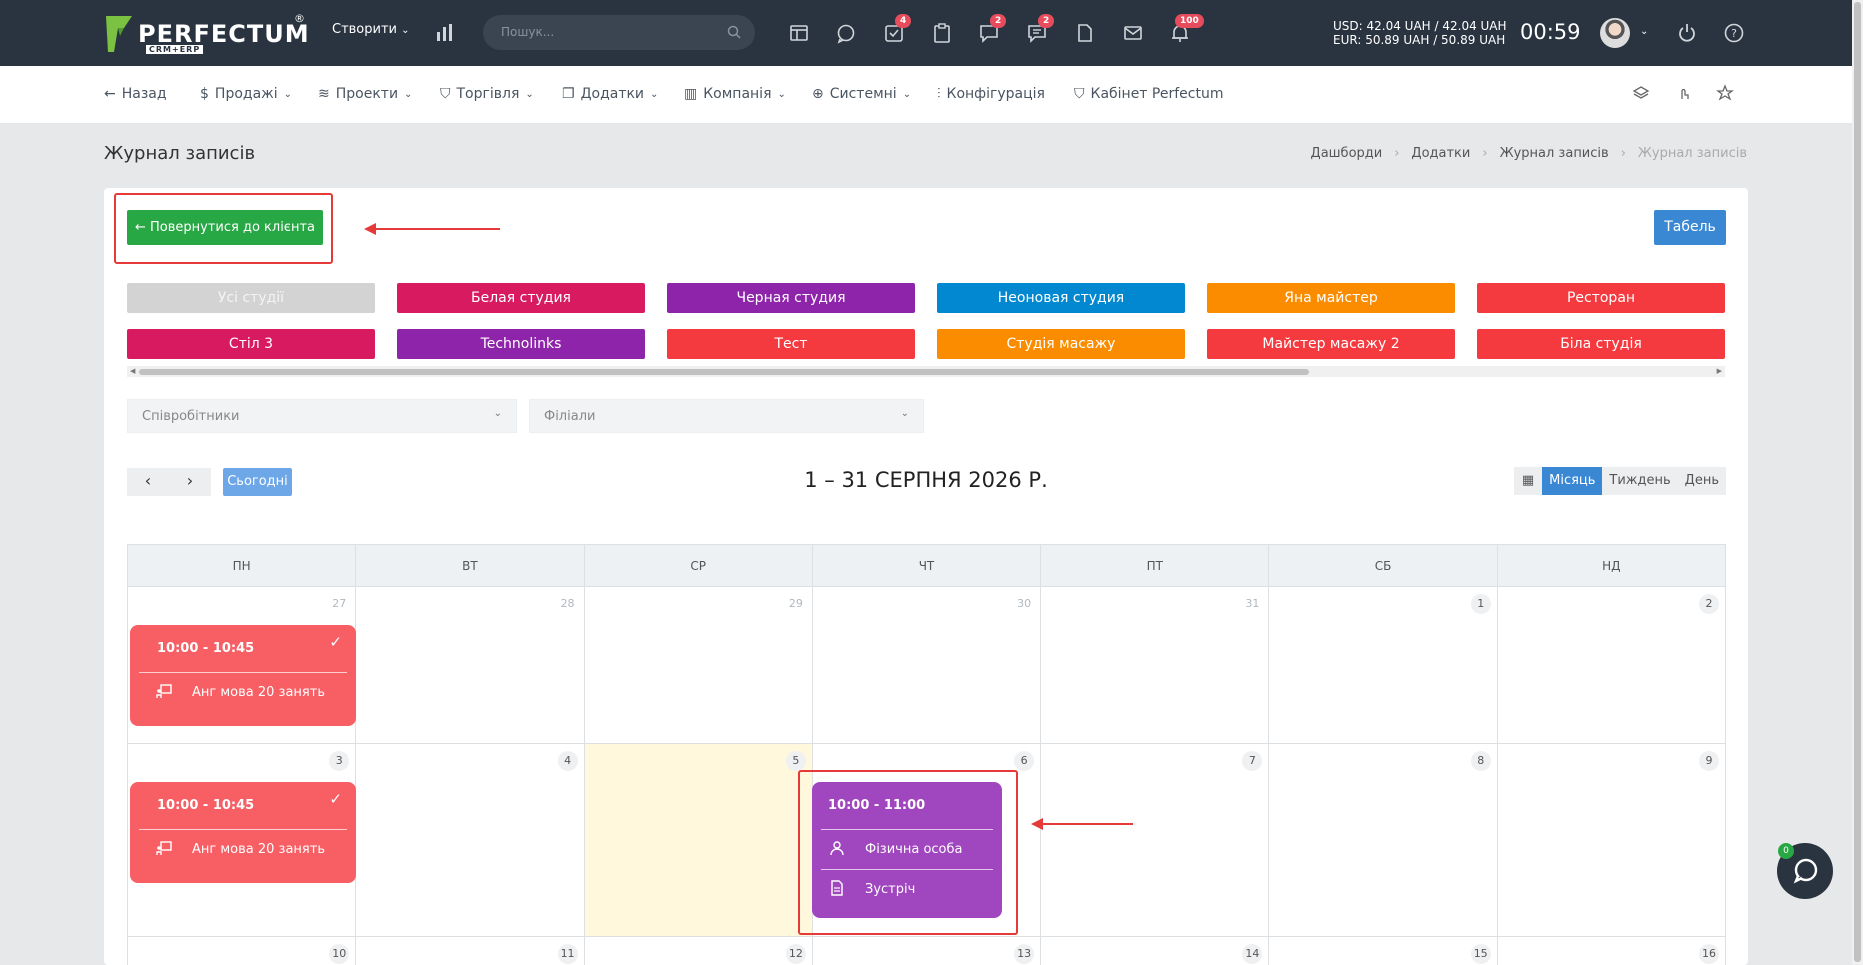 This screenshot has width=1863, height=965. I want to click on day-cell: 30, so click(927, 665).